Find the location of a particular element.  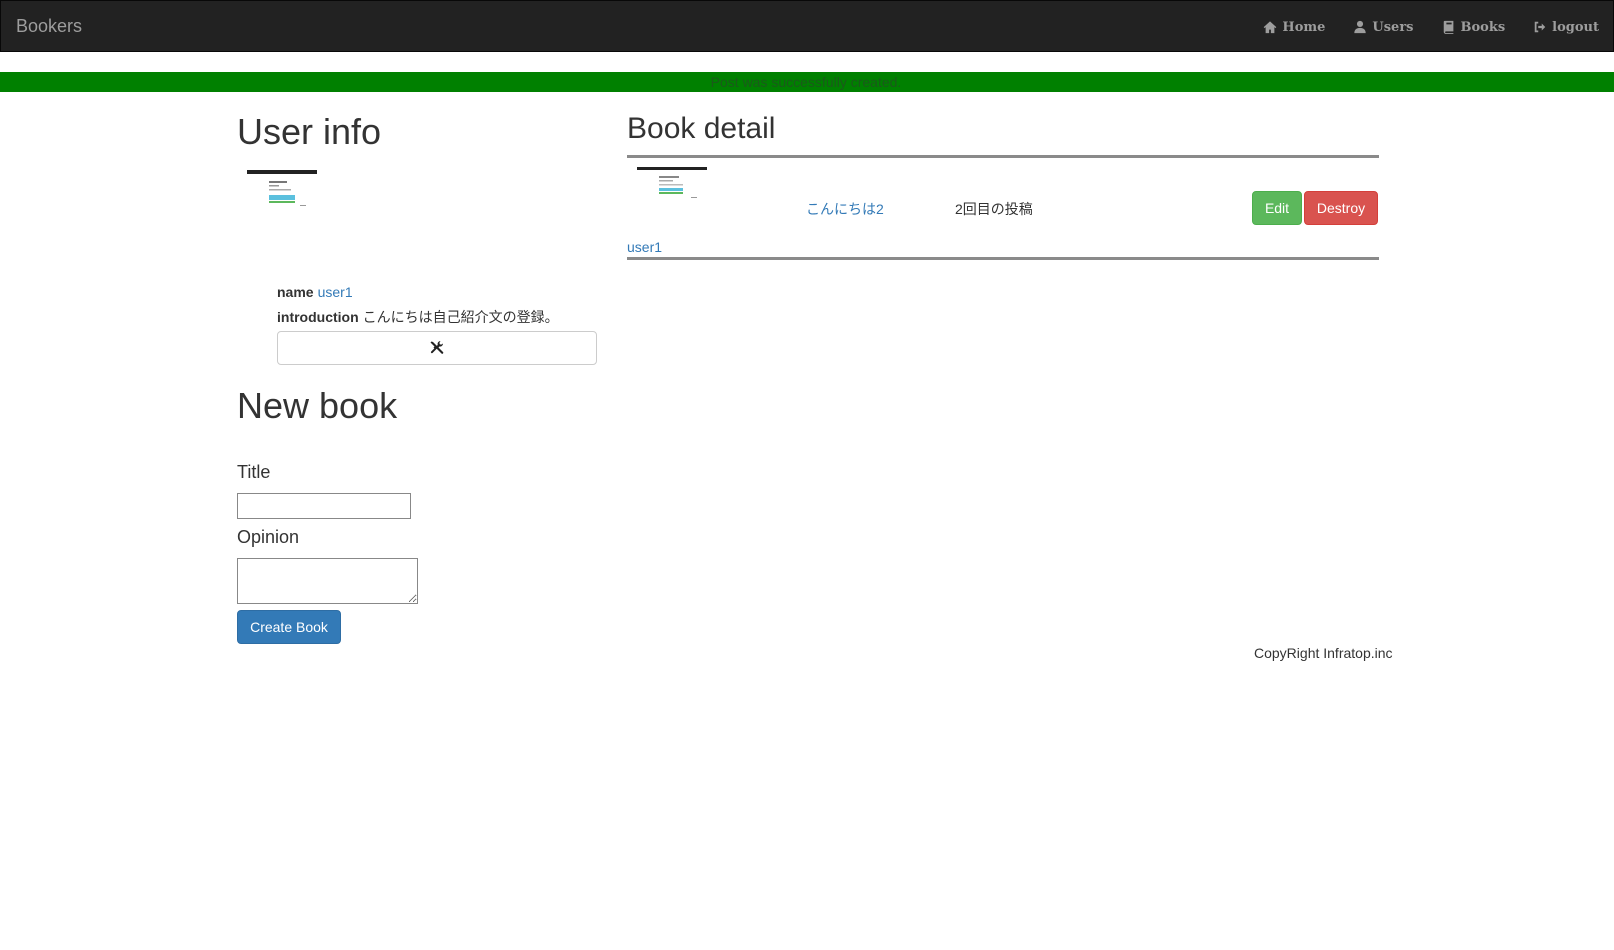

nav-item-label: Books is located at coordinates (1483, 27).